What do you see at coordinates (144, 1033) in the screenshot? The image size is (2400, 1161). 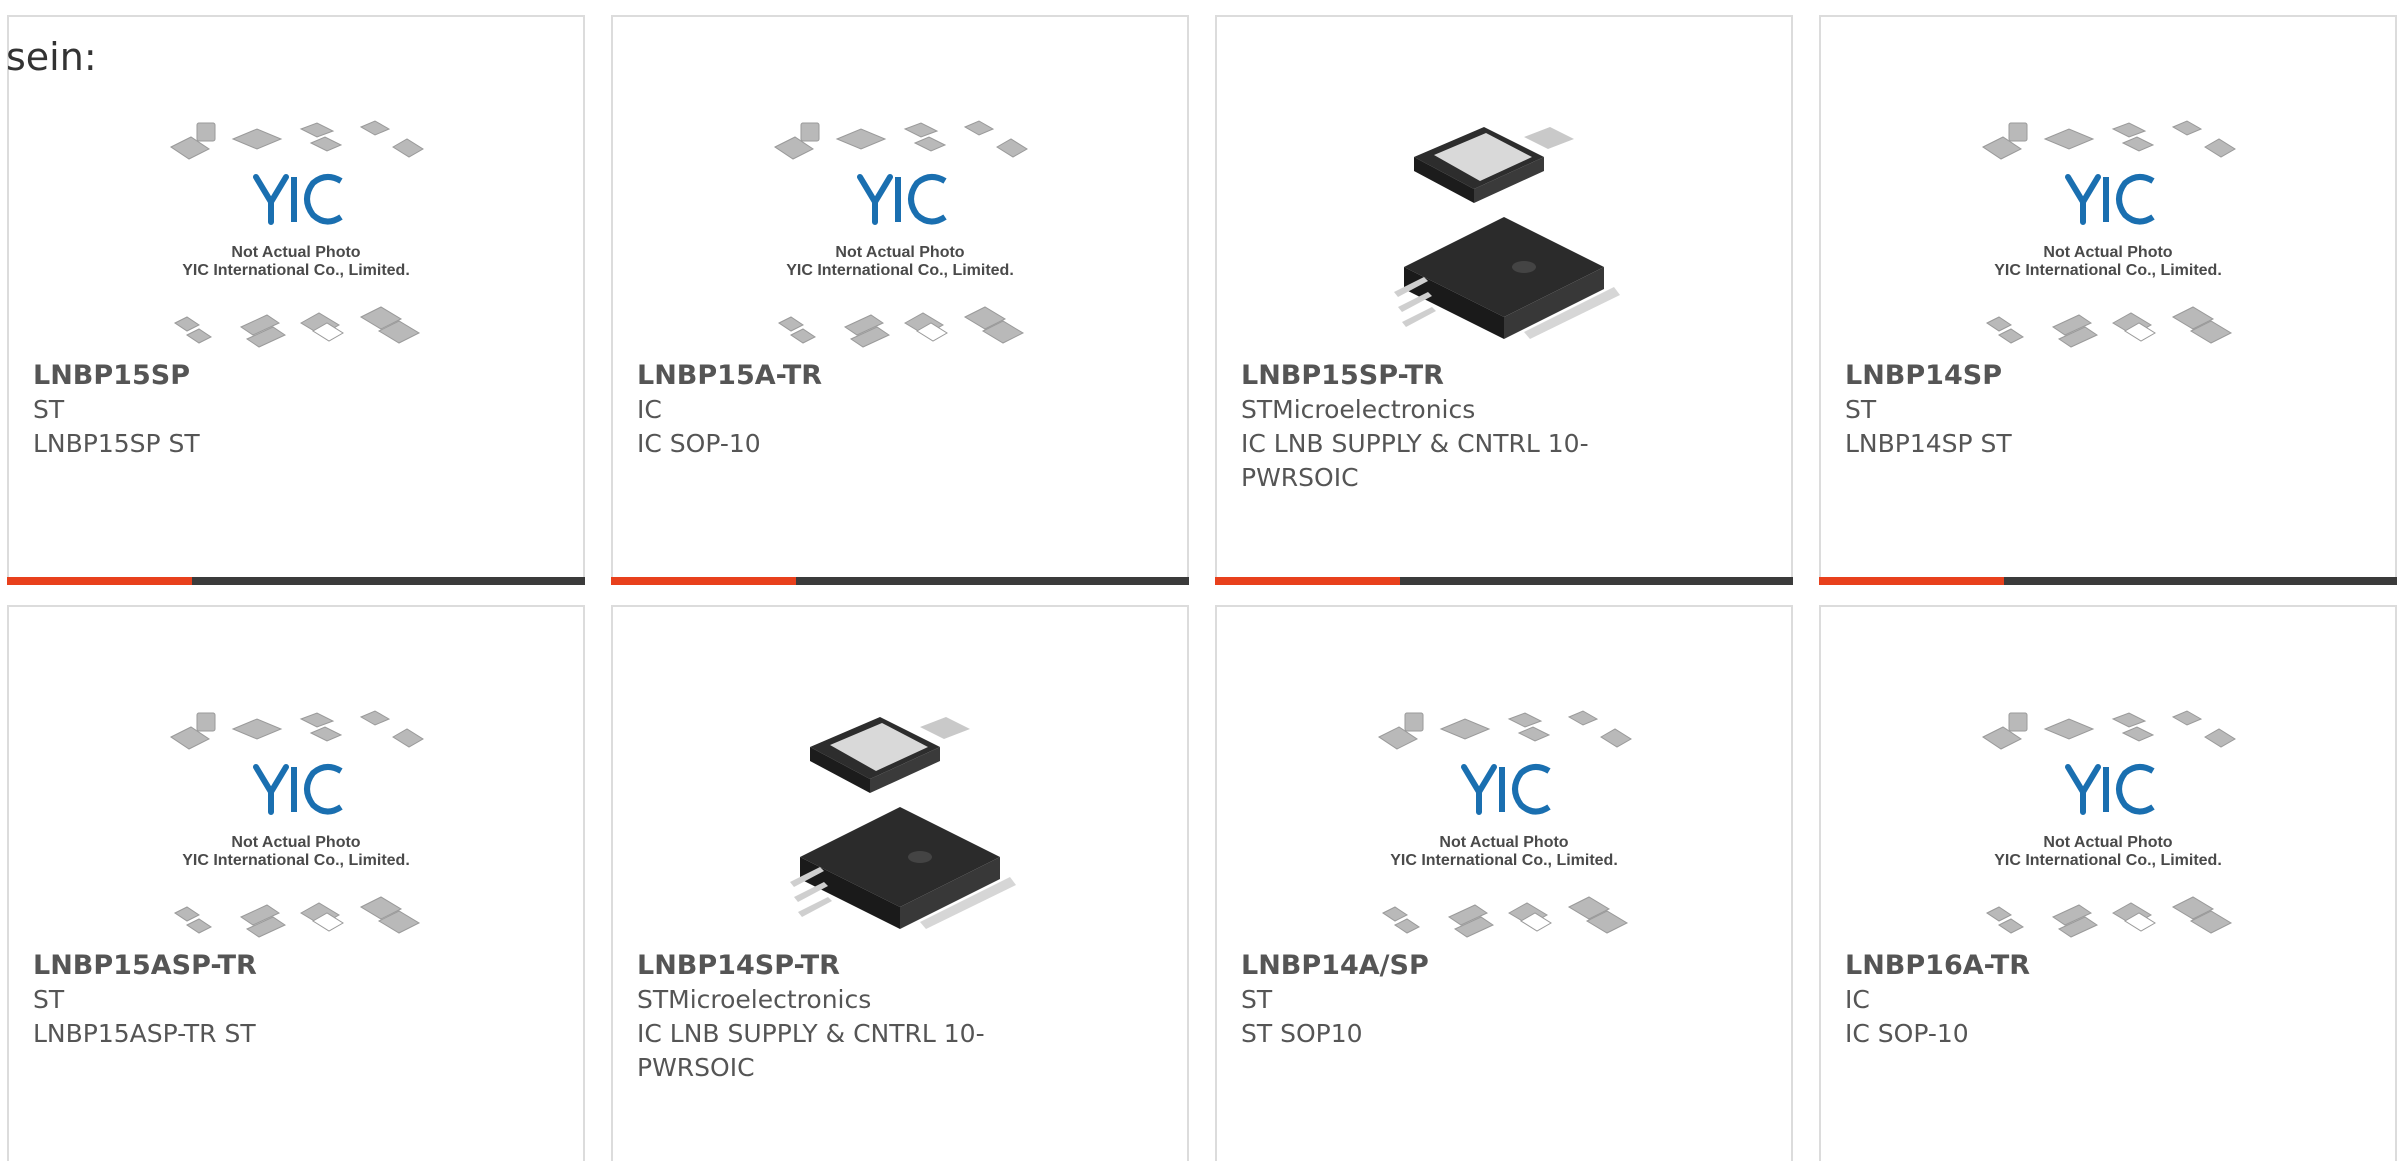 I see `product-description: LNBP15ASP-TR ST` at bounding box center [144, 1033].